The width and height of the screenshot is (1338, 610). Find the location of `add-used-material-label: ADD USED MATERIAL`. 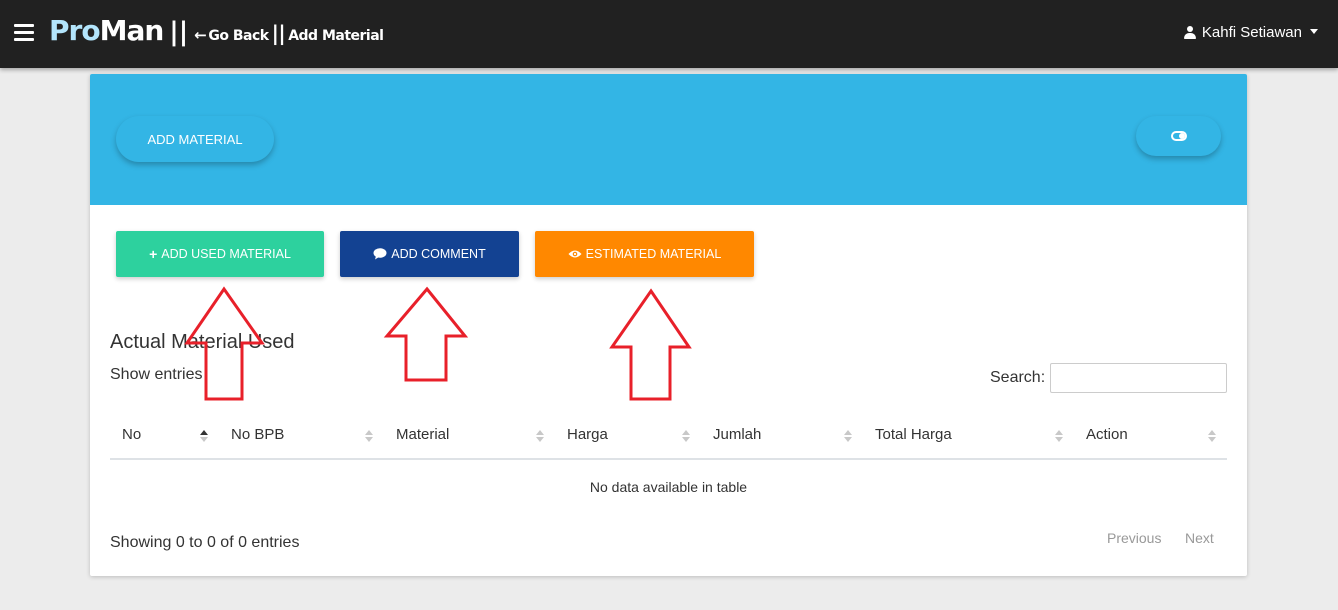

add-used-material-label: ADD USED MATERIAL is located at coordinates (226, 254).